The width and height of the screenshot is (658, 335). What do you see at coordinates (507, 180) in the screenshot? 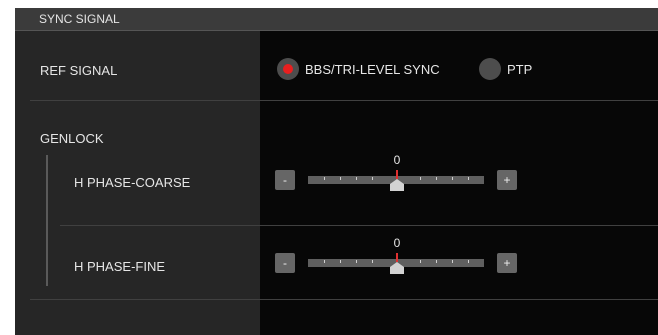
I see `h-phase-coarse-plus-button: +` at bounding box center [507, 180].